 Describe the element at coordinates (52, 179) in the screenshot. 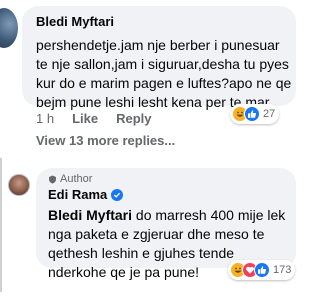

I see `author-badge-icon` at that location.